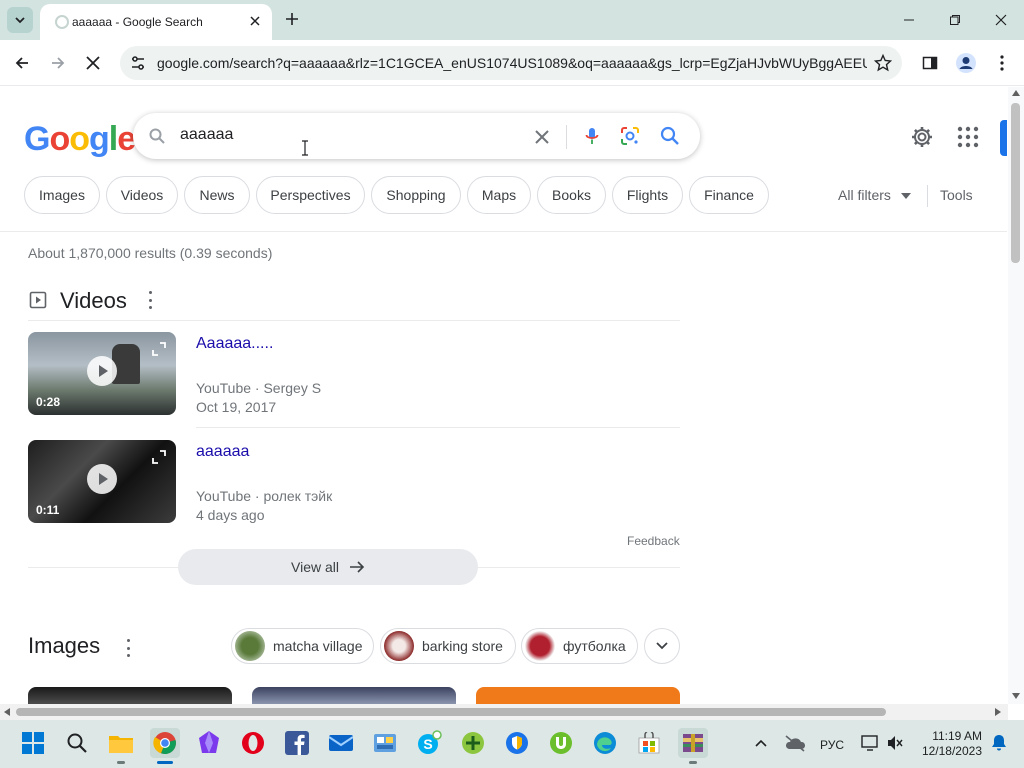  I want to click on start-button, so click(33, 743).